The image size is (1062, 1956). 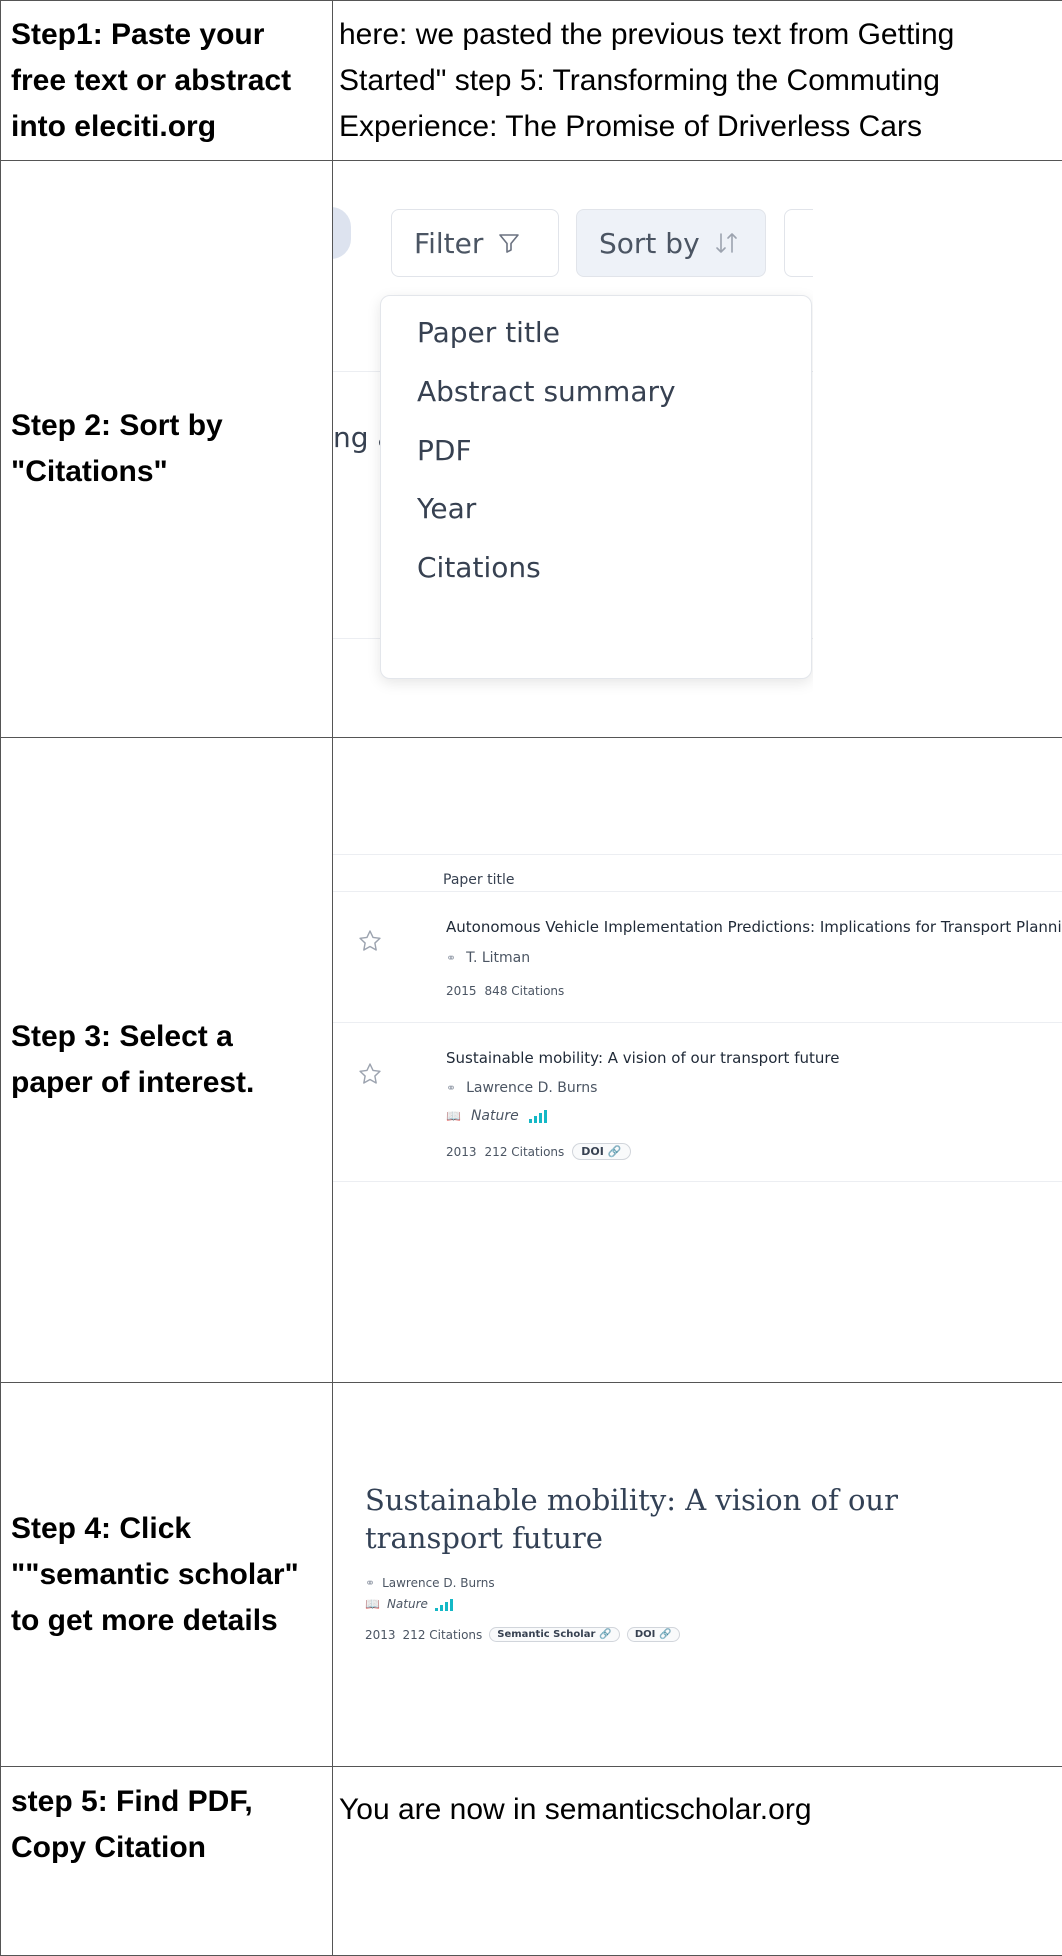 What do you see at coordinates (649, 243) in the screenshot?
I see `sort-by-button-label: Sort by` at bounding box center [649, 243].